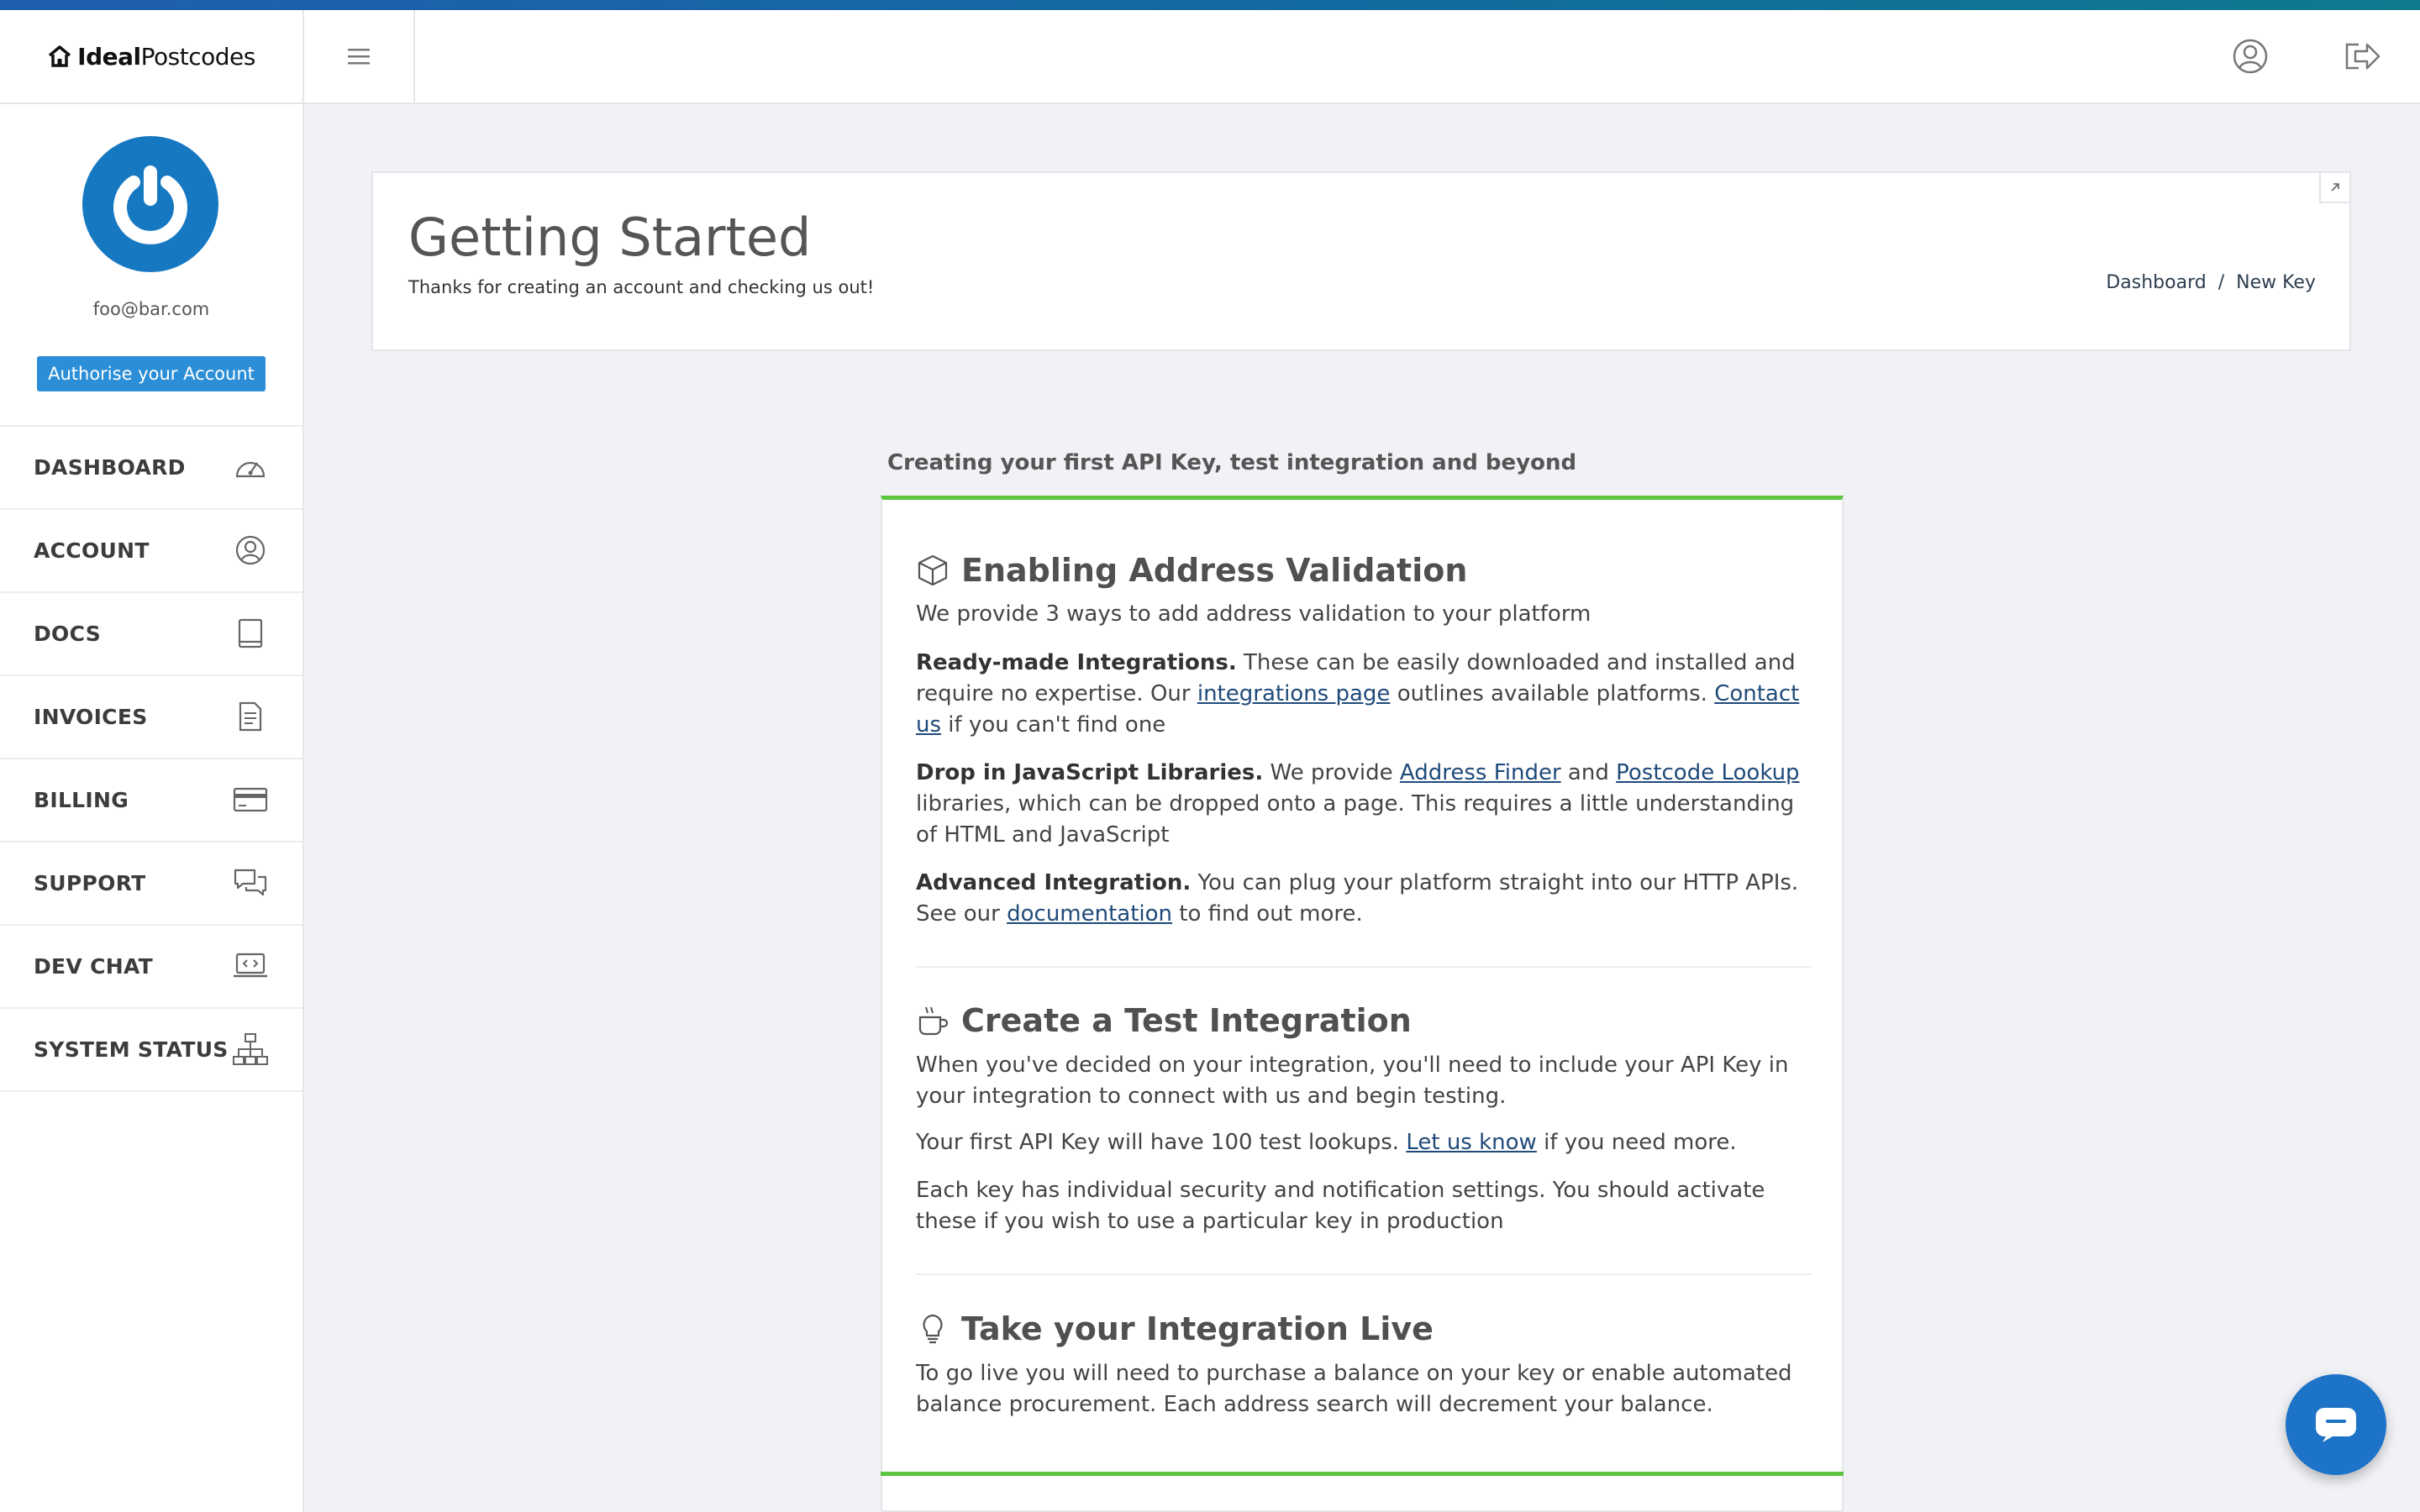 This screenshot has width=2420, height=1512. I want to click on card-accent-line, so click(1362, 1474).